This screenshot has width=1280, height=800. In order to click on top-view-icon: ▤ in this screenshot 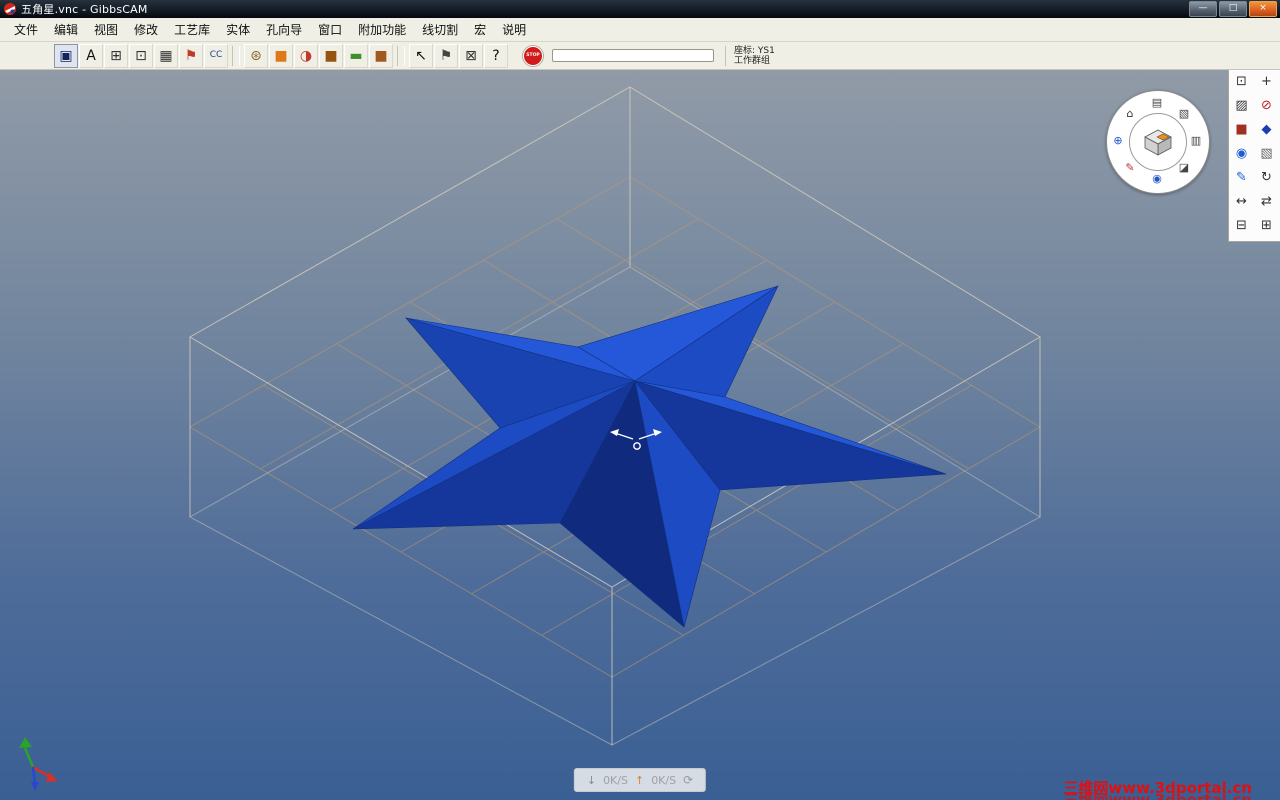, I will do `click(1157, 103)`.